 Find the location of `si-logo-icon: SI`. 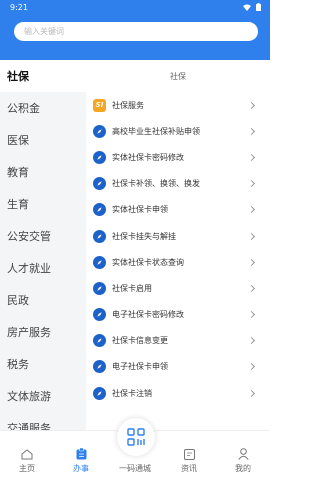

si-logo-icon: SI is located at coordinates (99, 105).